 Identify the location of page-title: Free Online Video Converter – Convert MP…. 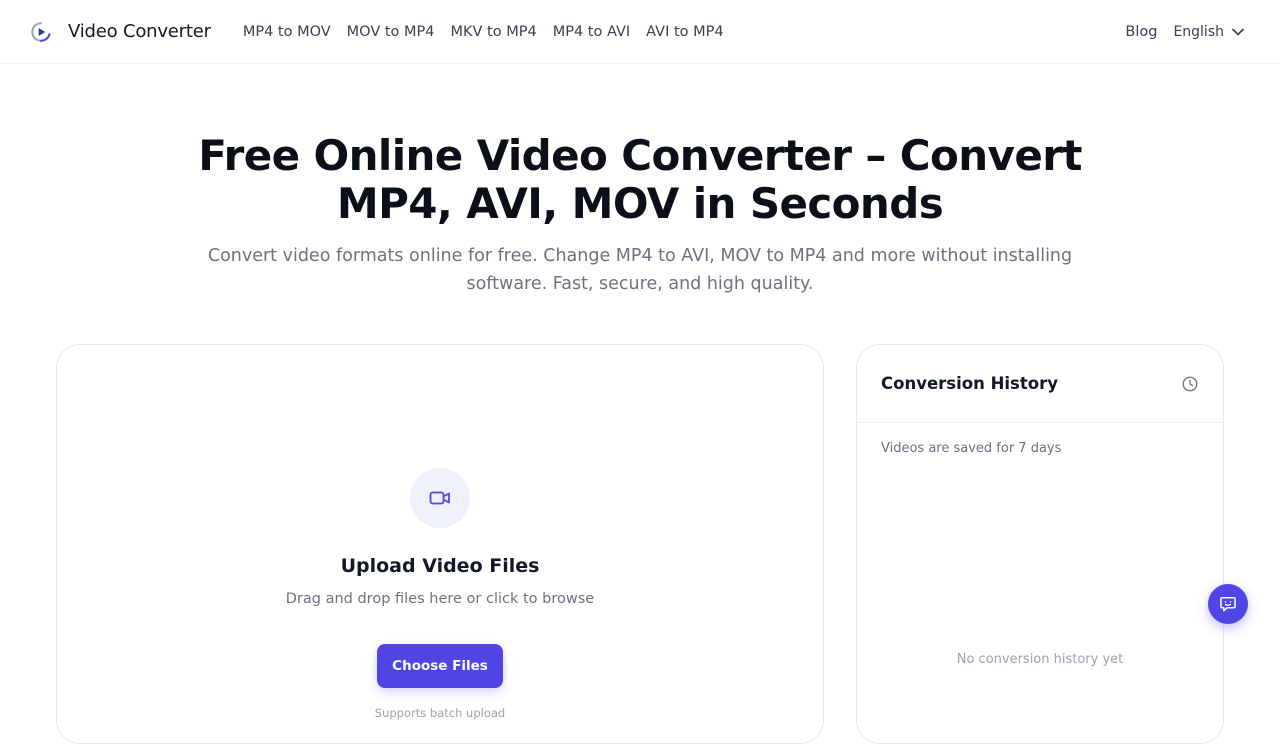
(640, 180).